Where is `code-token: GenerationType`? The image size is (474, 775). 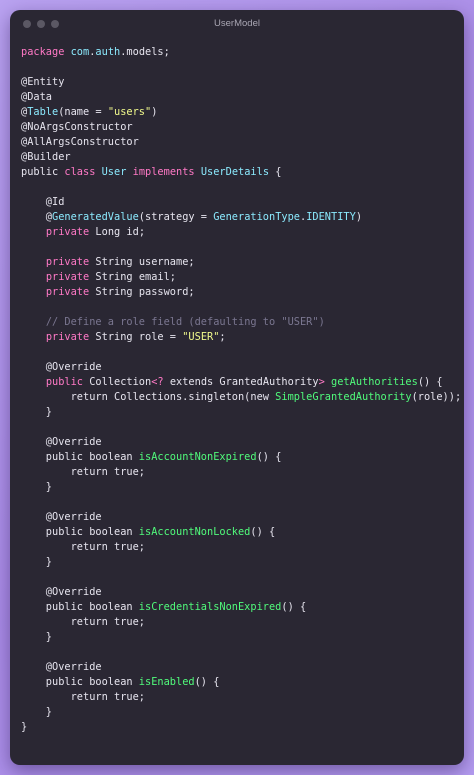 code-token: GenerationType is located at coordinates (256, 217).